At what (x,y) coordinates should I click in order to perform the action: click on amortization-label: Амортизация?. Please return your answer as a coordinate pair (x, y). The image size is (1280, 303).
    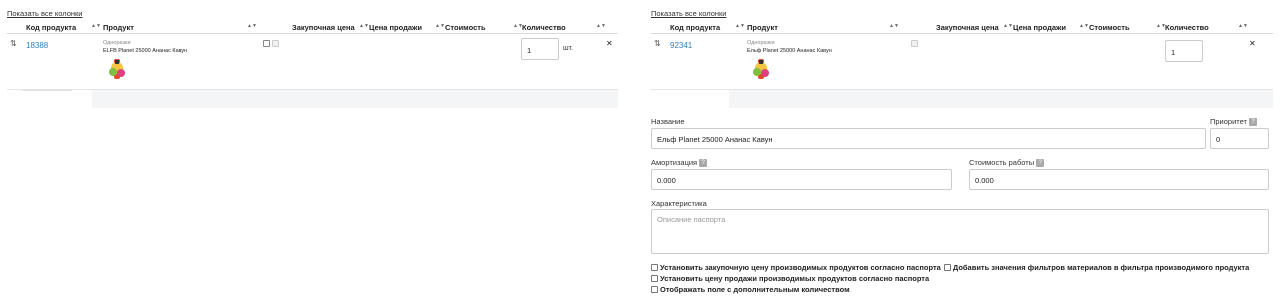
    Looking at the image, I should click on (679, 163).